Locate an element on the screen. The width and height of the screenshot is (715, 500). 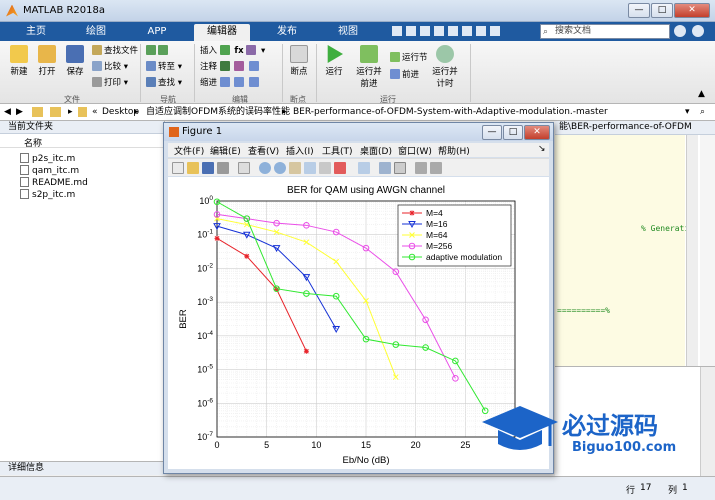
new-figure-icon is located at coordinates (178, 168).